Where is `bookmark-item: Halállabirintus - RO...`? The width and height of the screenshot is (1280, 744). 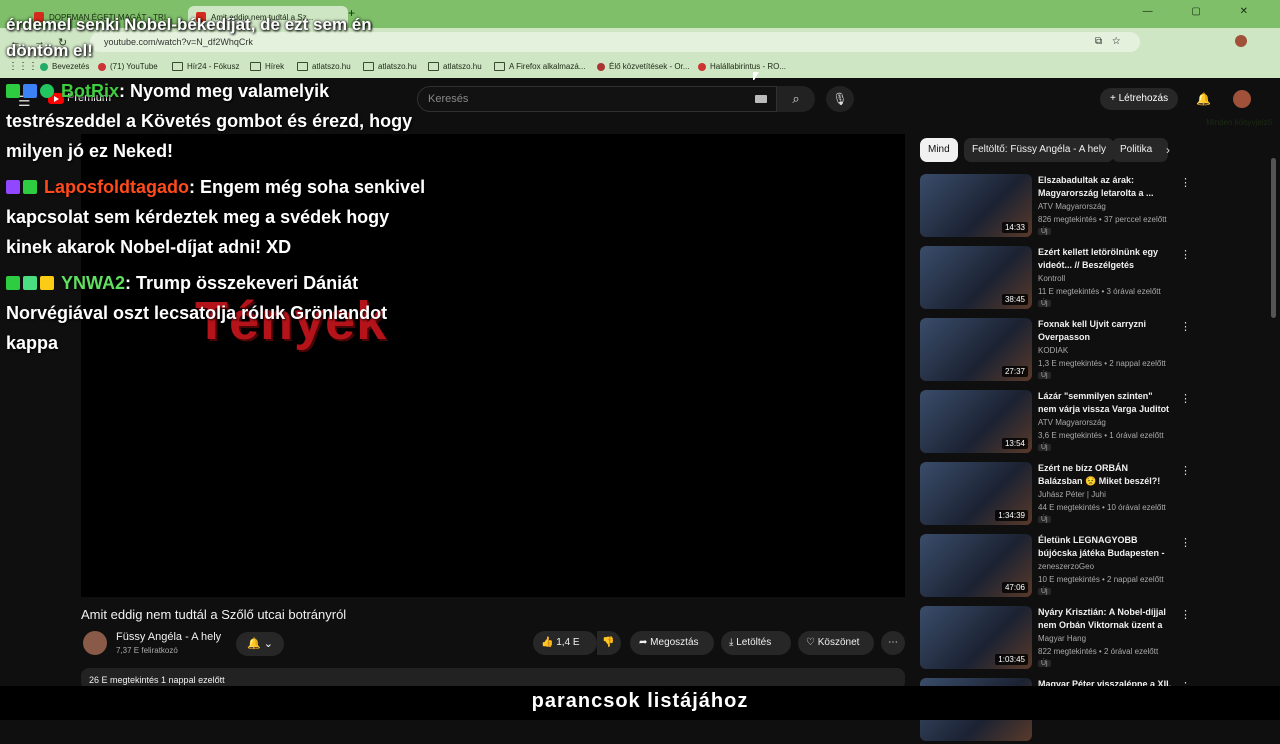 bookmark-item: Halállabirintus - RO... is located at coordinates (742, 66).